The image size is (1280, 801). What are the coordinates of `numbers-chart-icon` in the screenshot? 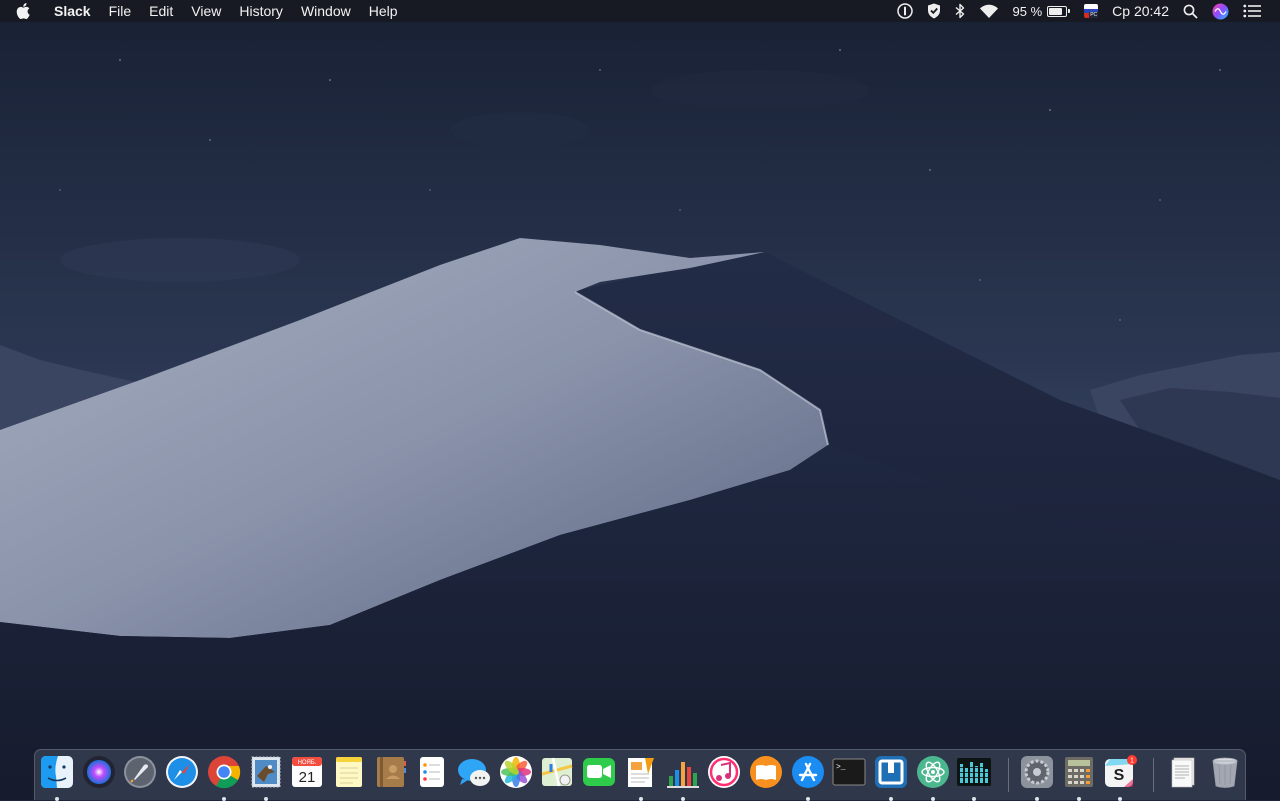 It's located at (683, 775).